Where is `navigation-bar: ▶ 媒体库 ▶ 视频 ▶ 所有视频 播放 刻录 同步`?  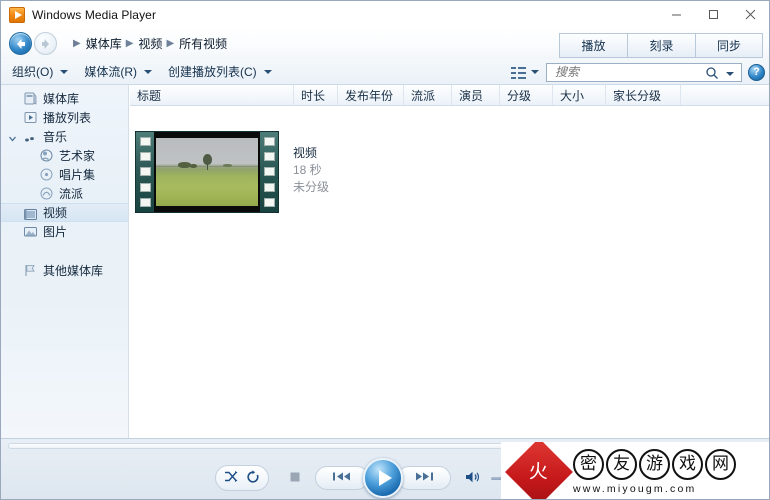 navigation-bar: ▶ 媒体库 ▶ 视频 ▶ 所有视频 播放 刻录 同步 is located at coordinates (385, 43).